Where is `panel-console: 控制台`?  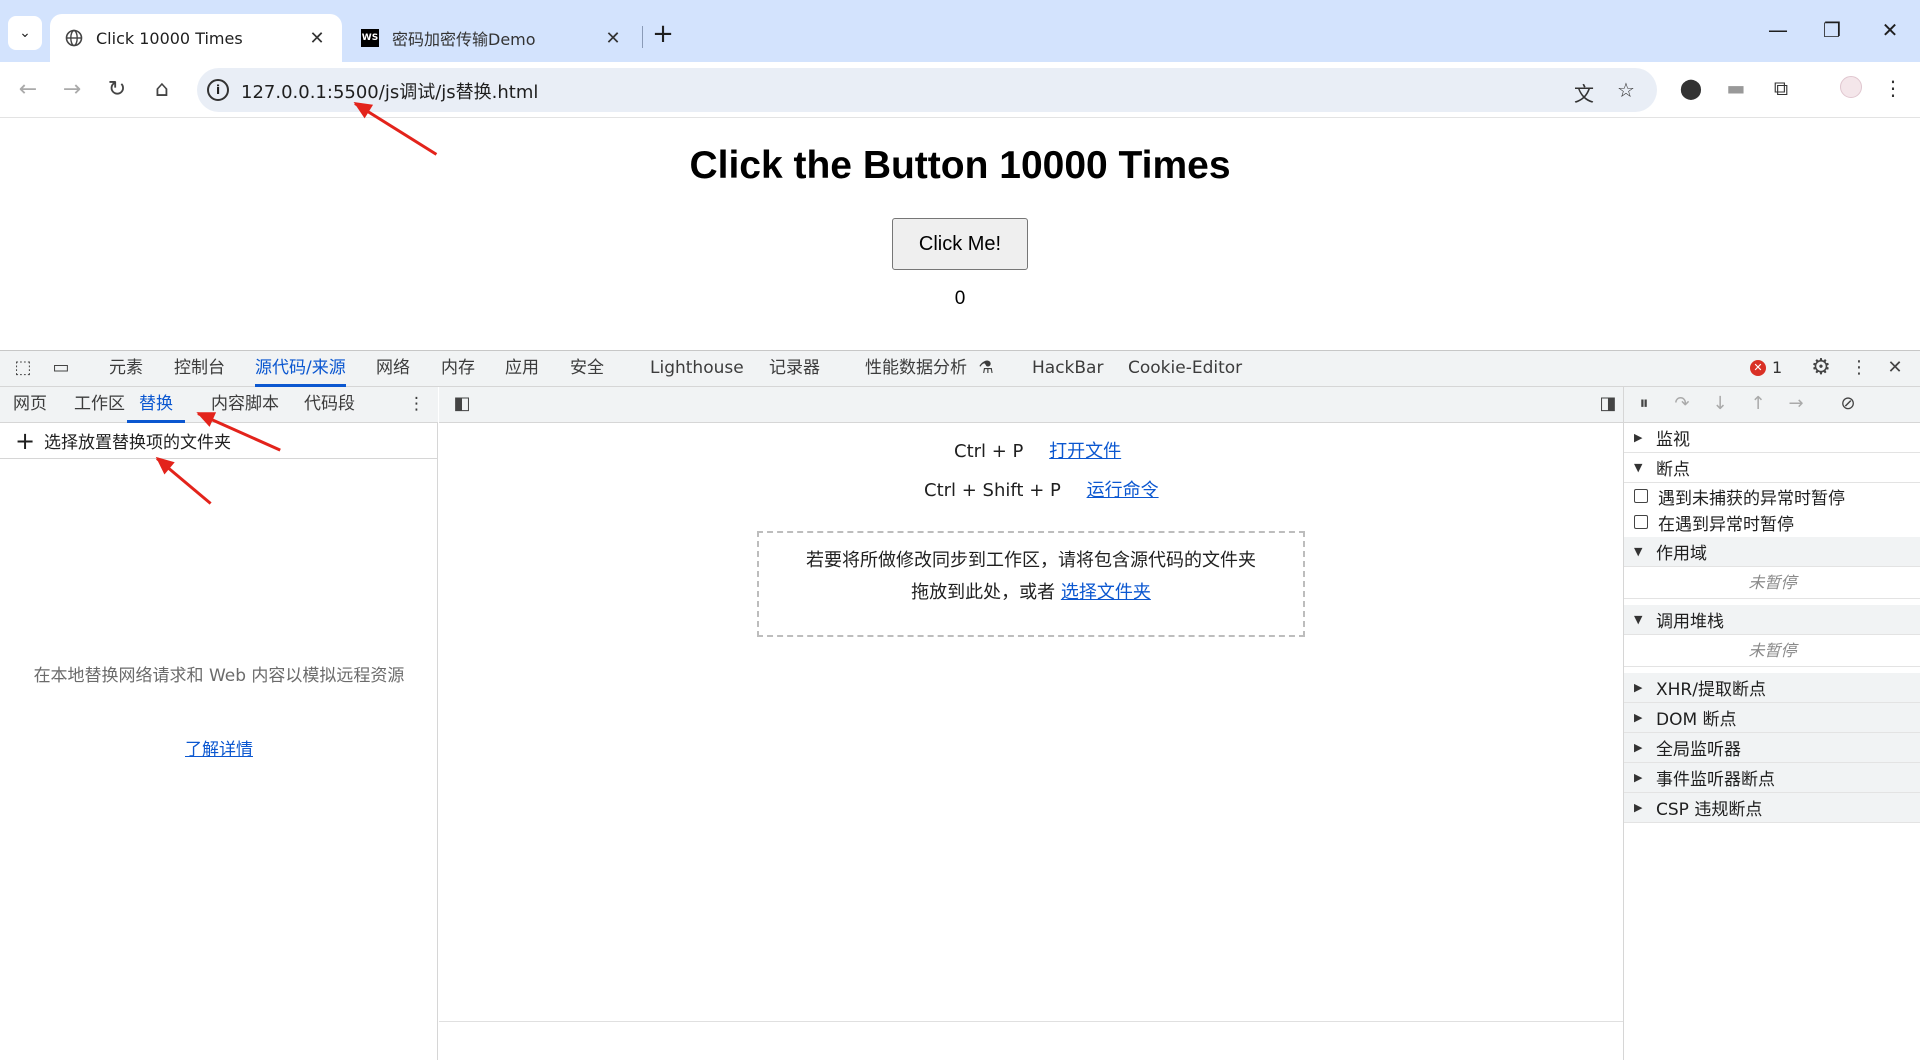 panel-console: 控制台 is located at coordinates (199, 369).